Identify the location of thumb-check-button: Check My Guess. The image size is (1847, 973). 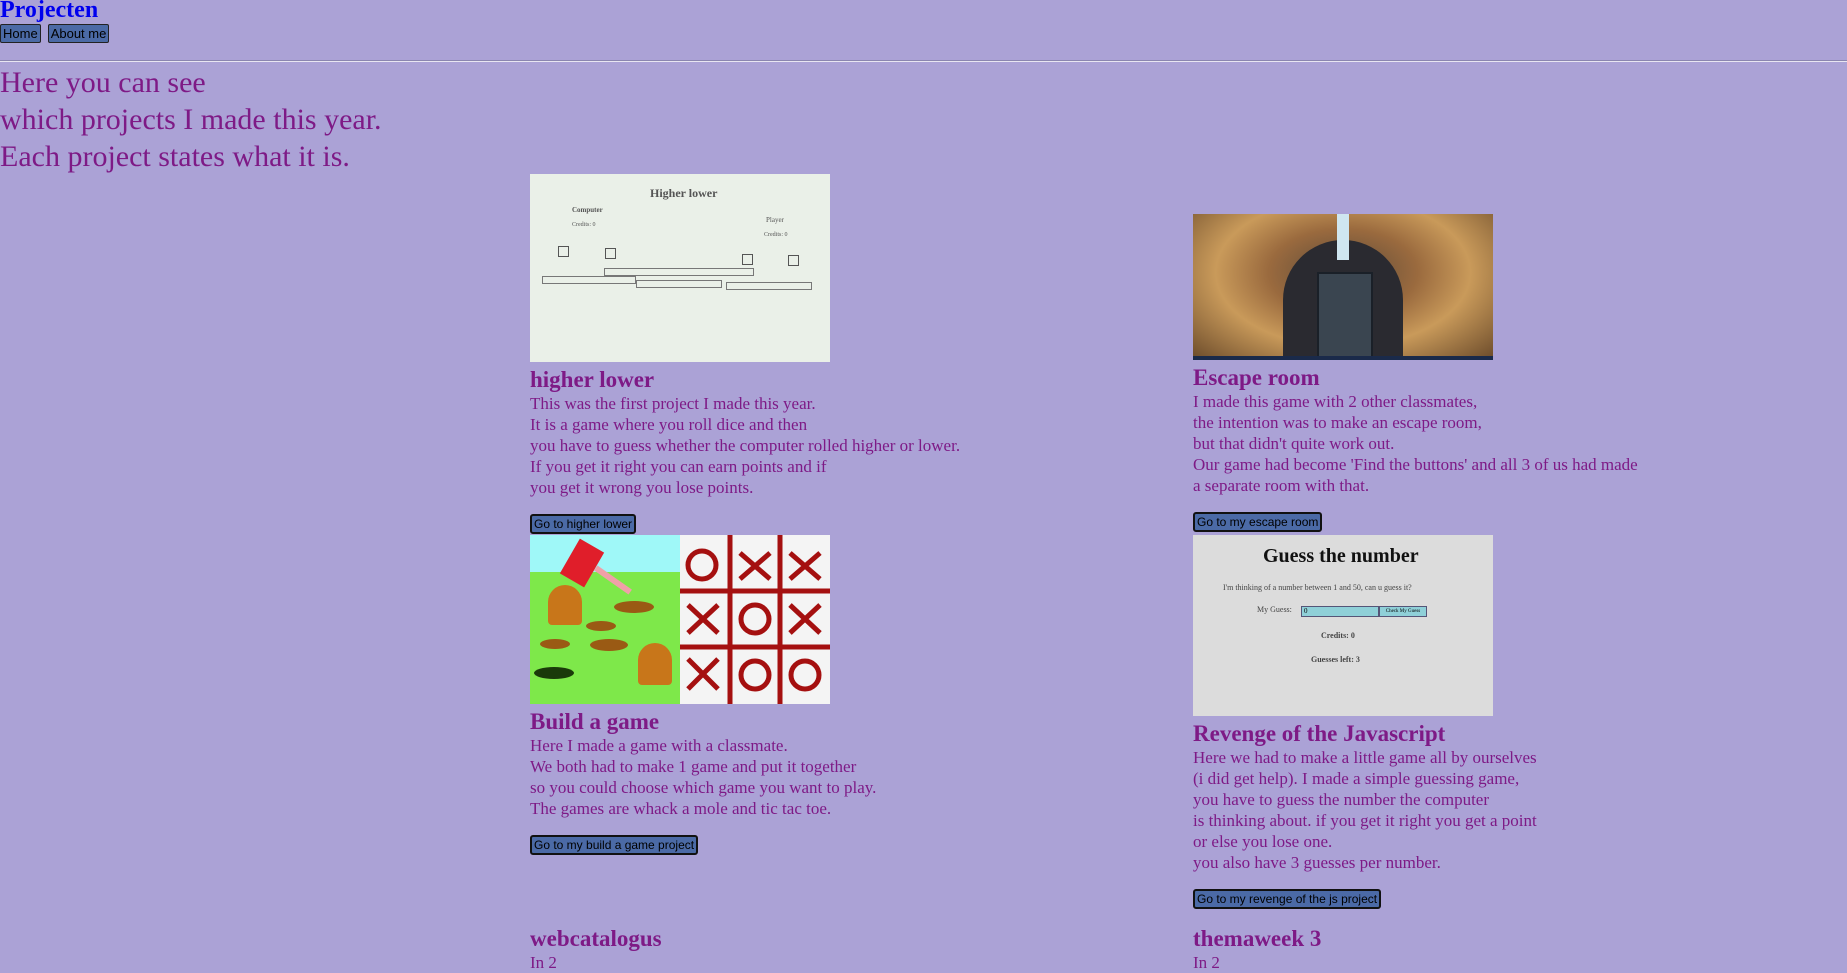
(1403, 611).